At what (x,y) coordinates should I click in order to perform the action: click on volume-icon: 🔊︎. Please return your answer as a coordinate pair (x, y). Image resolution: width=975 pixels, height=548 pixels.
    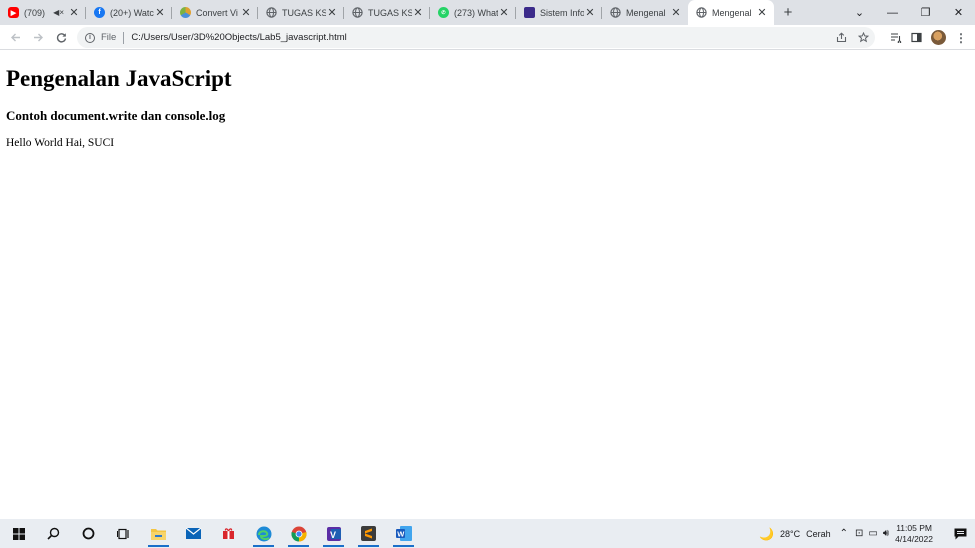
    Looking at the image, I should click on (886, 533).